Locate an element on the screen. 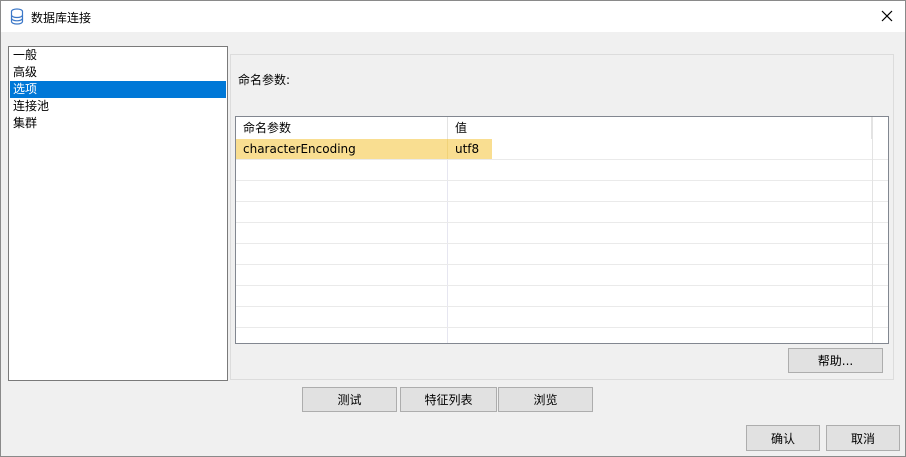  named-params-label: 命名参数: is located at coordinates (264, 80).